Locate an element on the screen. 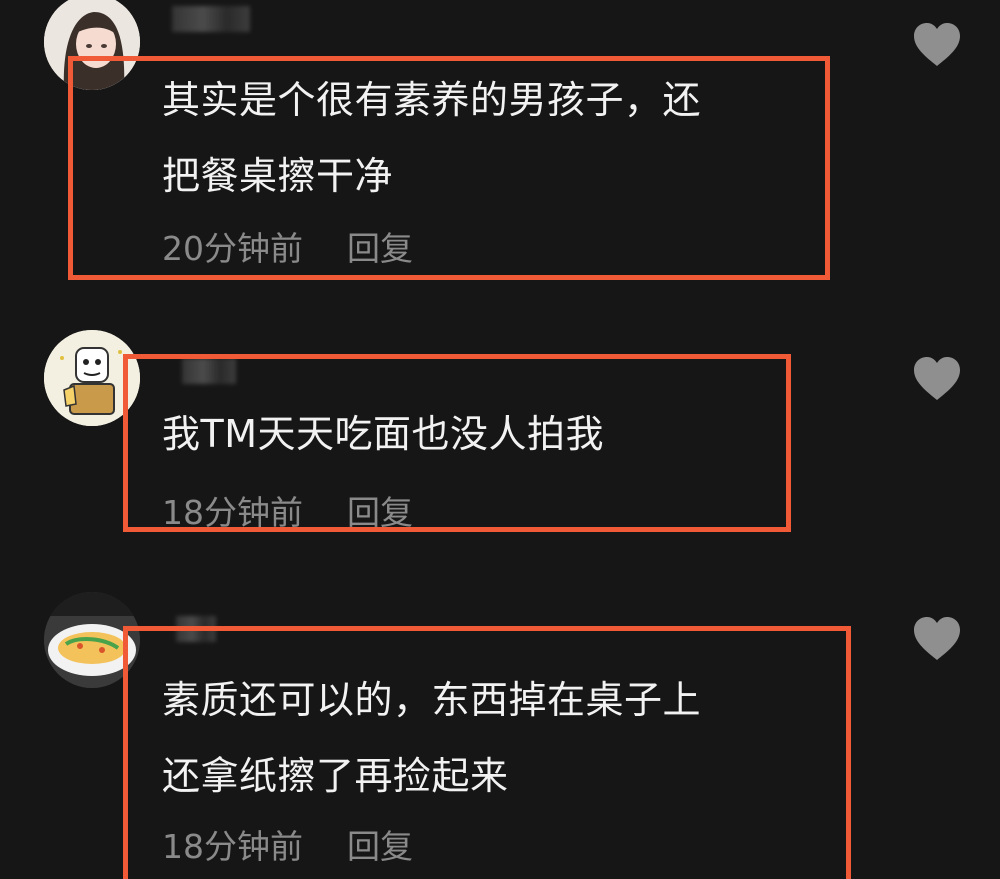 This screenshot has height=879, width=1000. comment-meta: 20分钟前 回复 is located at coordinates (287, 246).